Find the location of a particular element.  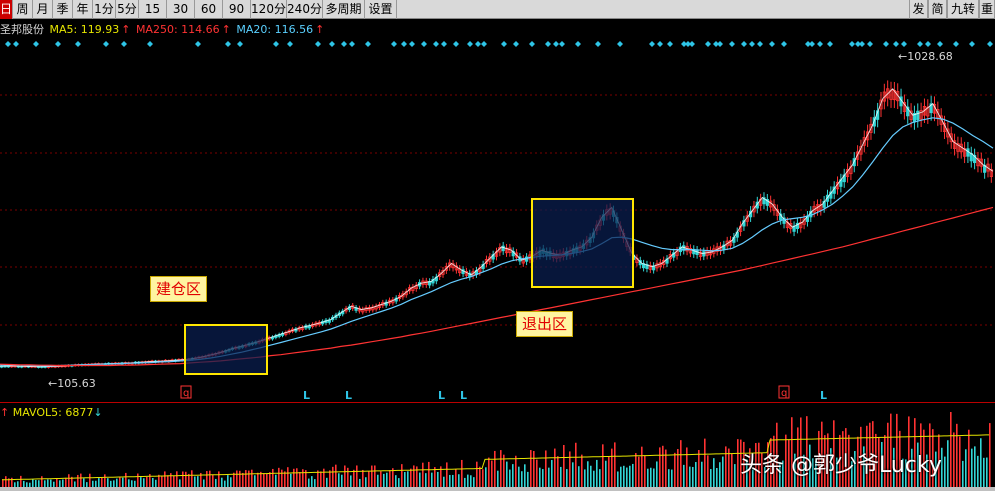

period-button-5: 1分 is located at coordinates (104, 9).